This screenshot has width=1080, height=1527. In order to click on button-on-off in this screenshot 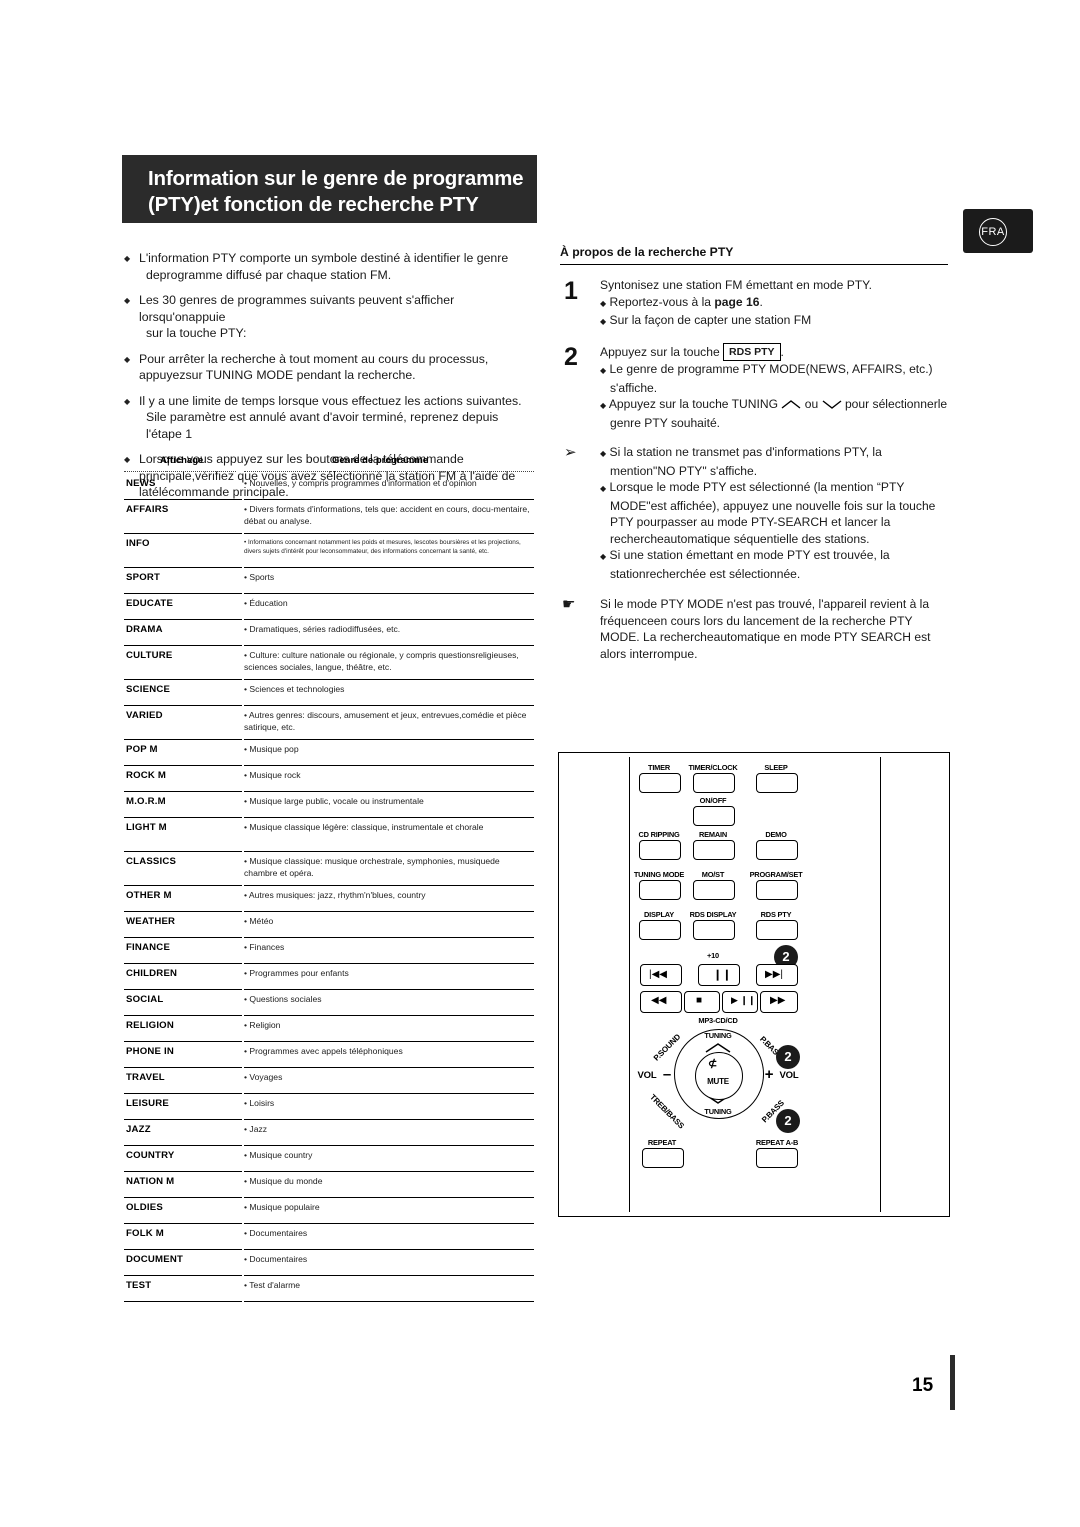, I will do `click(714, 816)`.